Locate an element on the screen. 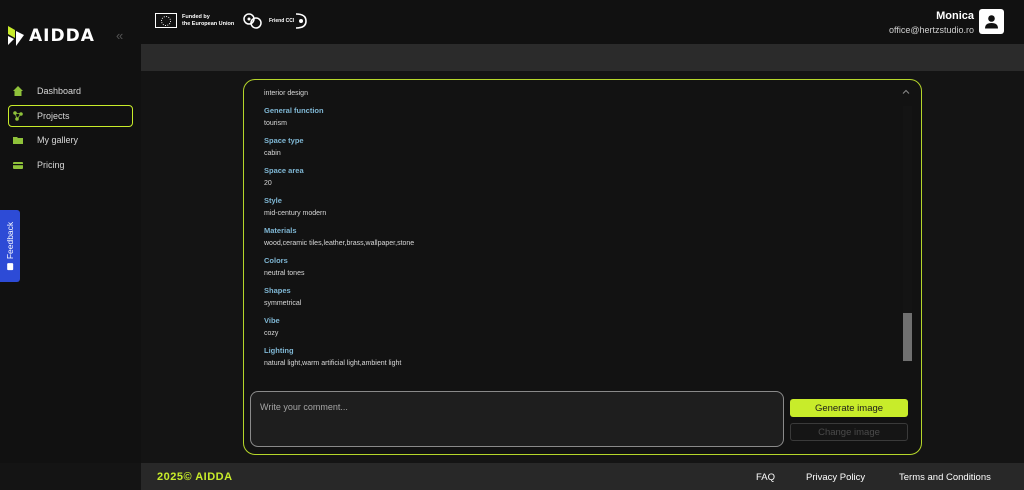  change-image-button: Change image is located at coordinates (849, 432).